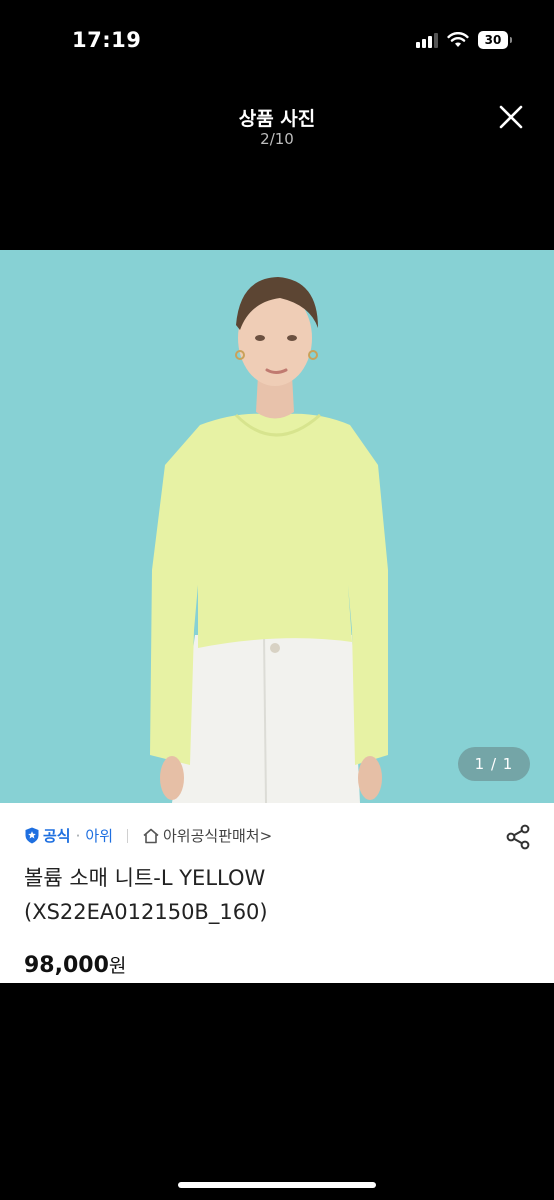  I want to click on product-price: 98,000원, so click(75, 964).